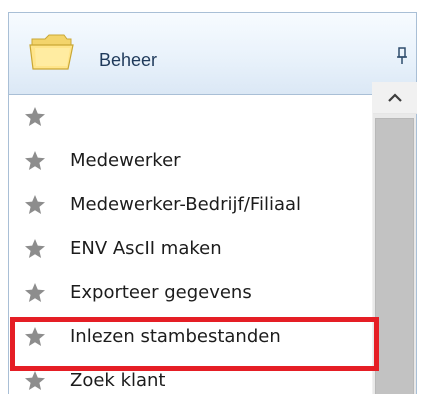  I want to click on list-item, so click(190, 118).